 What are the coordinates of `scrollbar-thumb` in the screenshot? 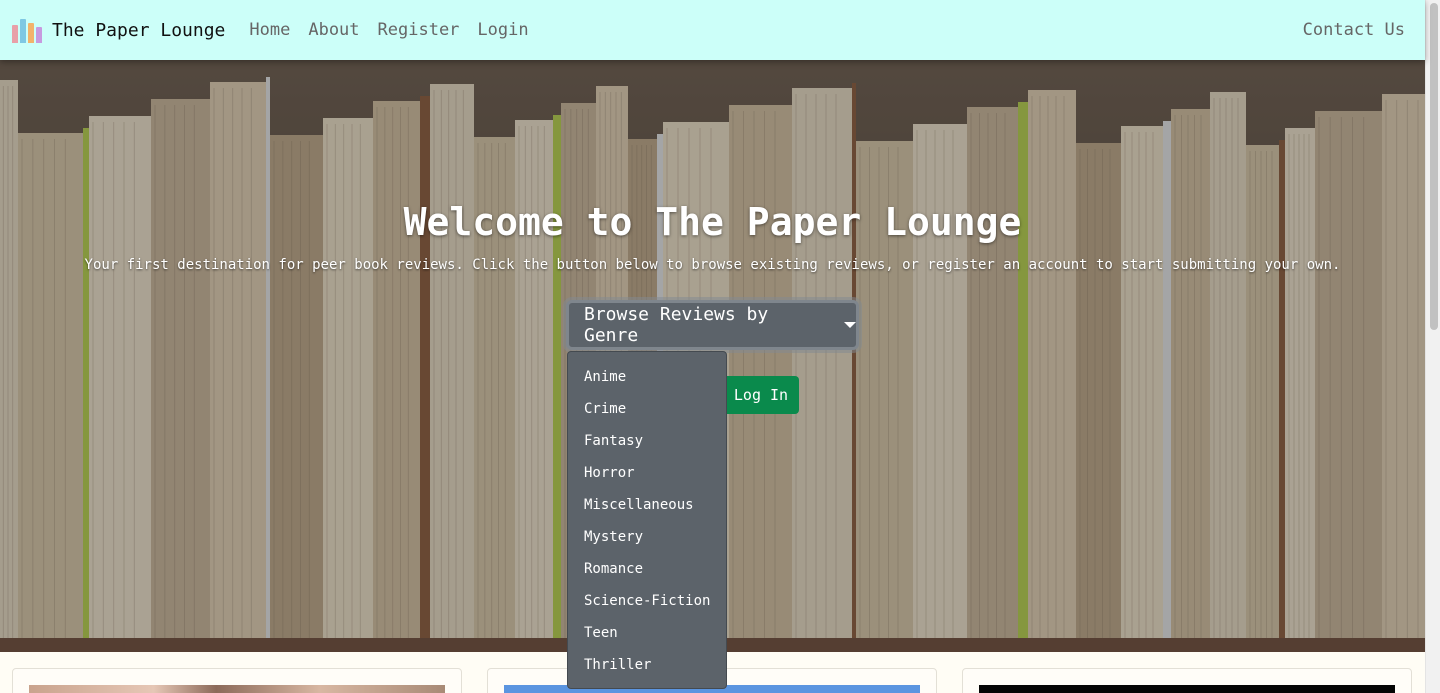 It's located at (1434, 166).